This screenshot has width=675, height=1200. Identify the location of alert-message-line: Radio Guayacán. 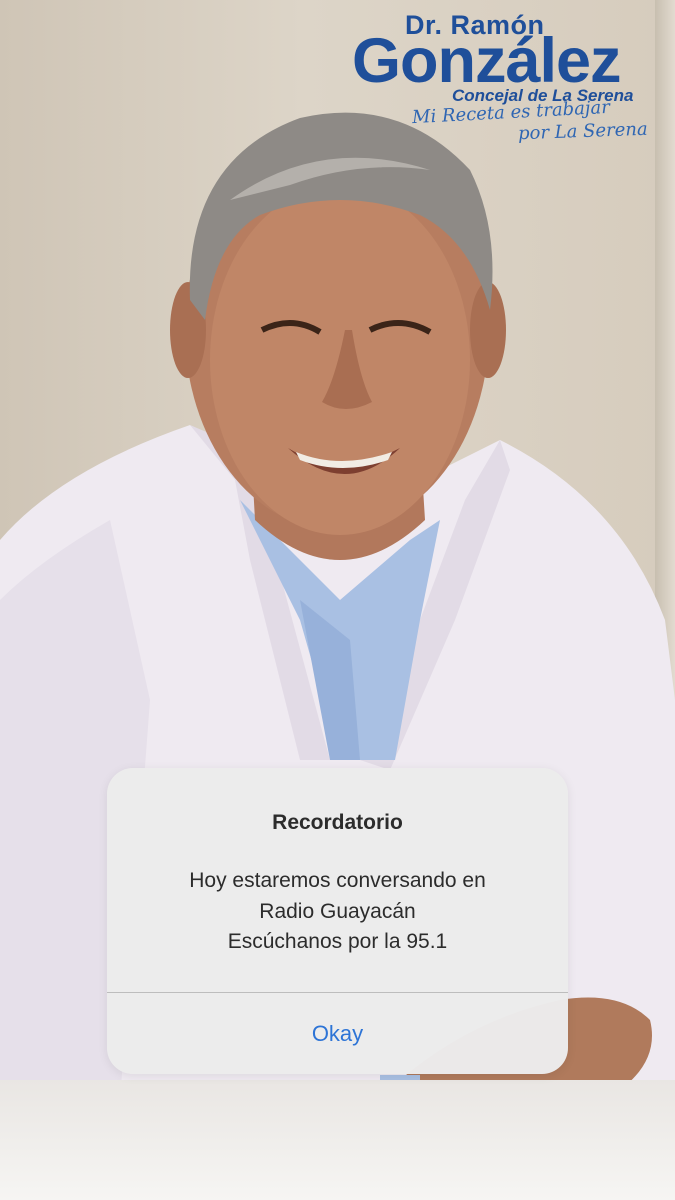
(337, 911).